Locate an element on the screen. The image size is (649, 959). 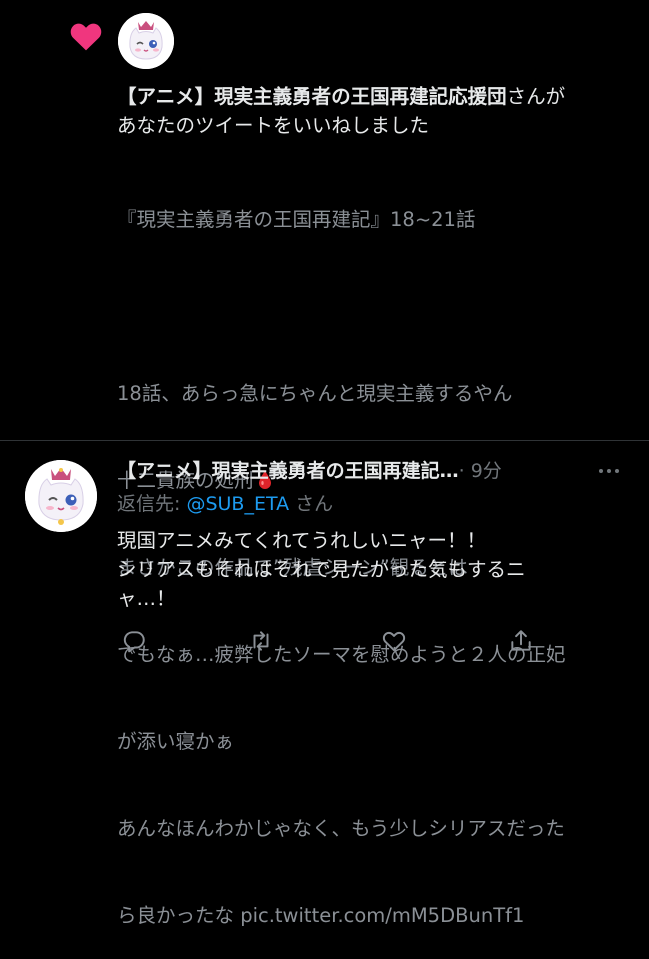
liker-avatar is located at coordinates (146, 41).